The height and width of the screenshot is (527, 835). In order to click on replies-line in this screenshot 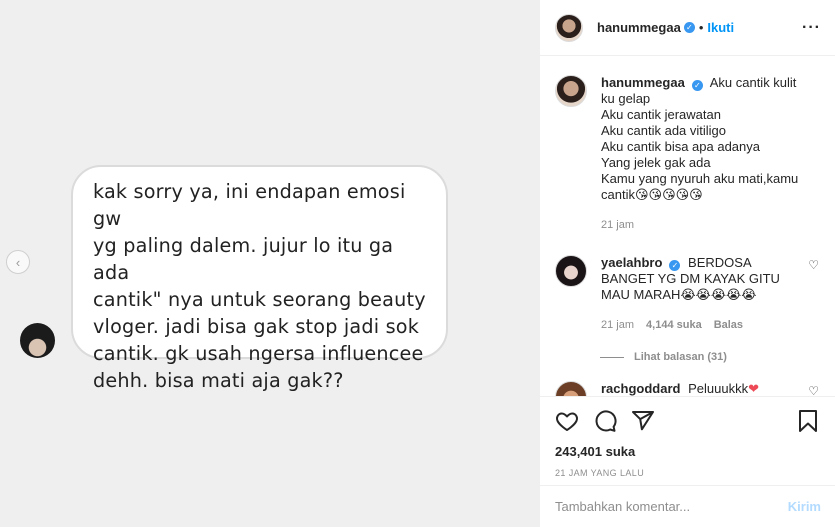, I will do `click(612, 357)`.